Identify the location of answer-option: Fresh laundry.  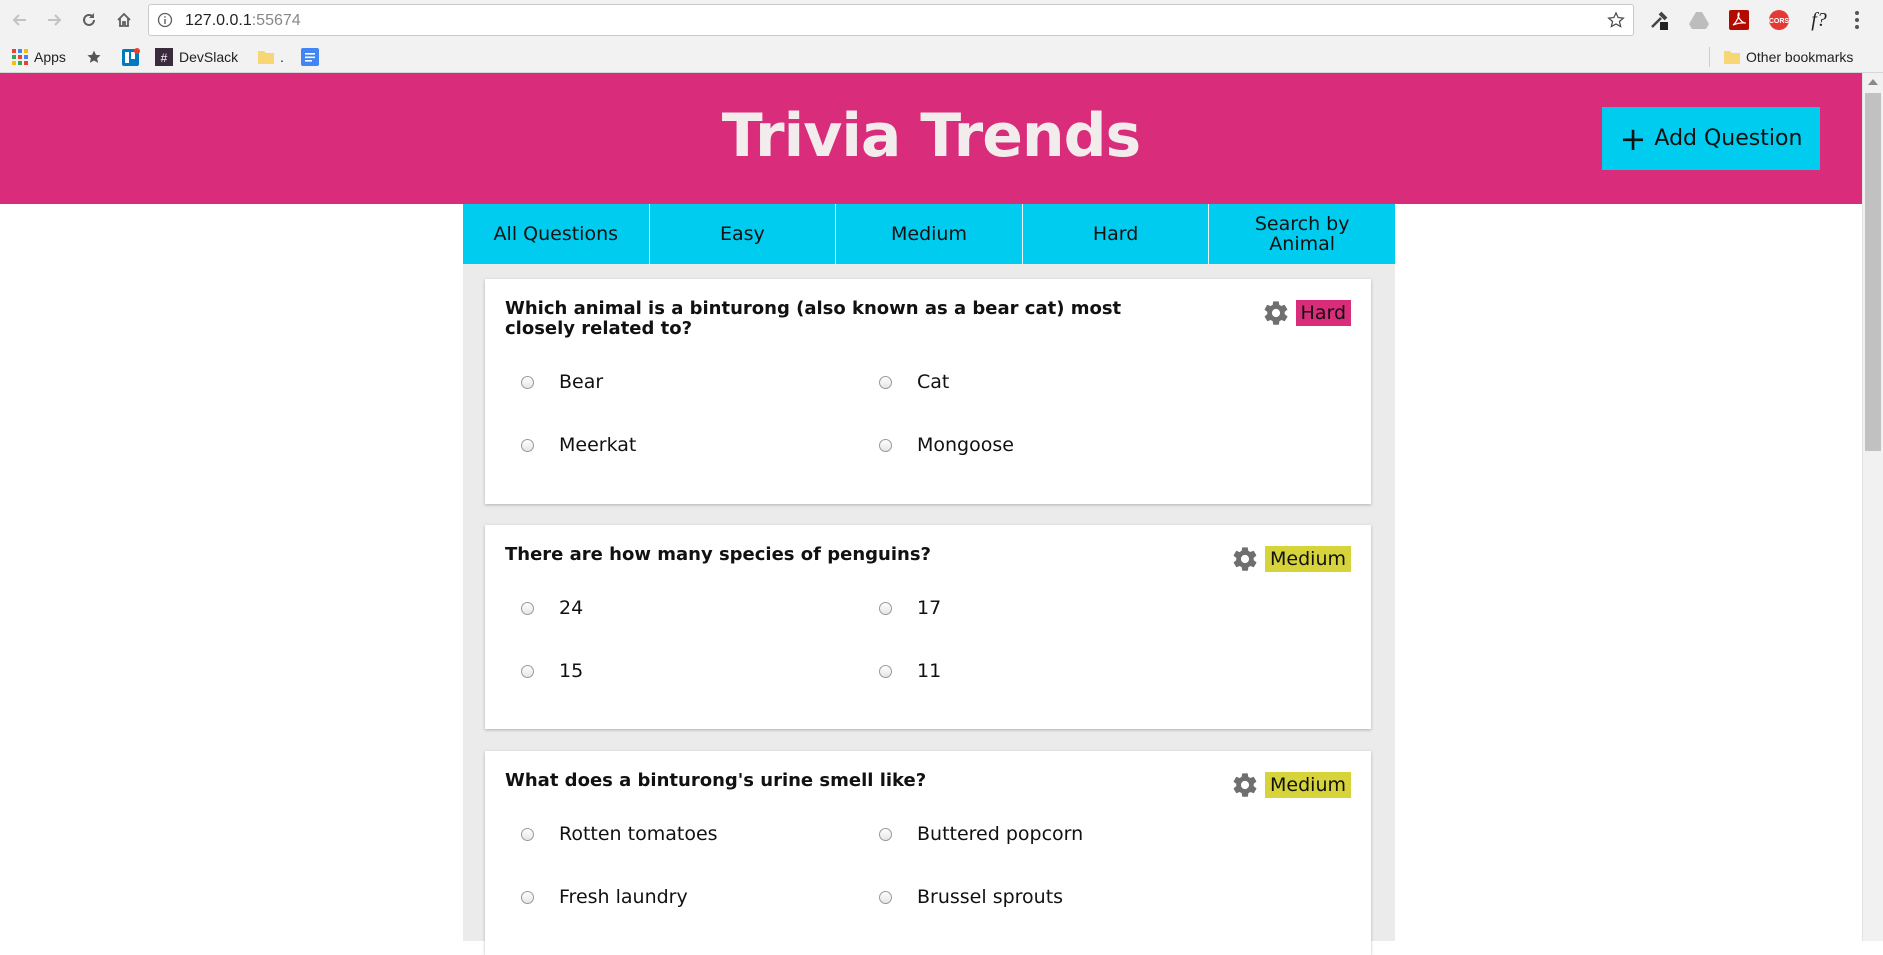
(604, 897).